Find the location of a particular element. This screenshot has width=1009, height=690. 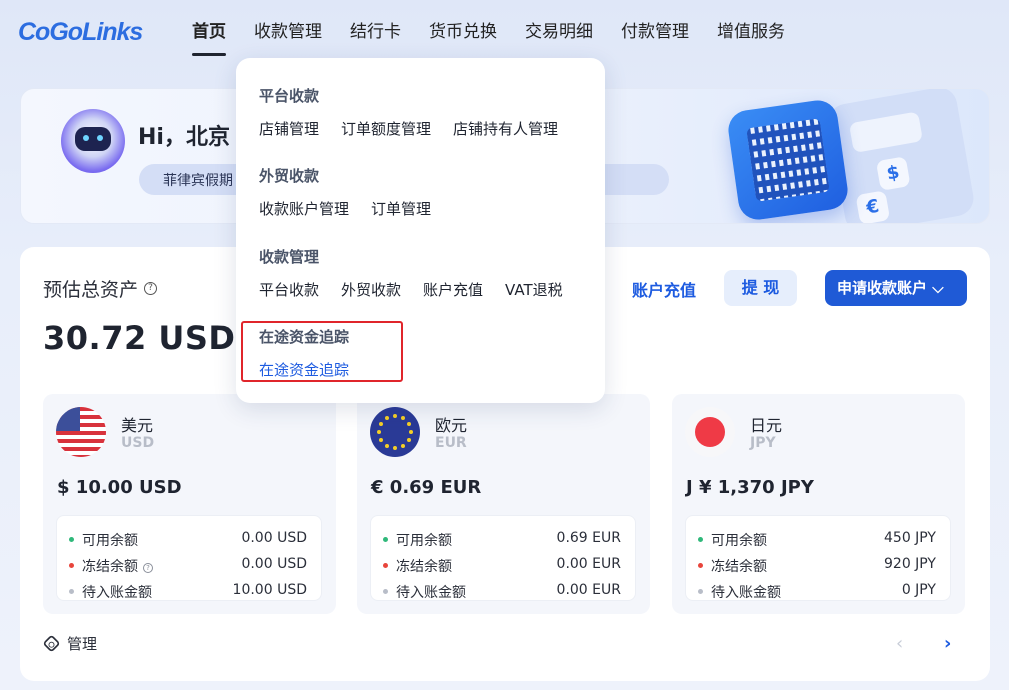

menu-item-store-owner: 店铺持有人管理 is located at coordinates (505, 128).